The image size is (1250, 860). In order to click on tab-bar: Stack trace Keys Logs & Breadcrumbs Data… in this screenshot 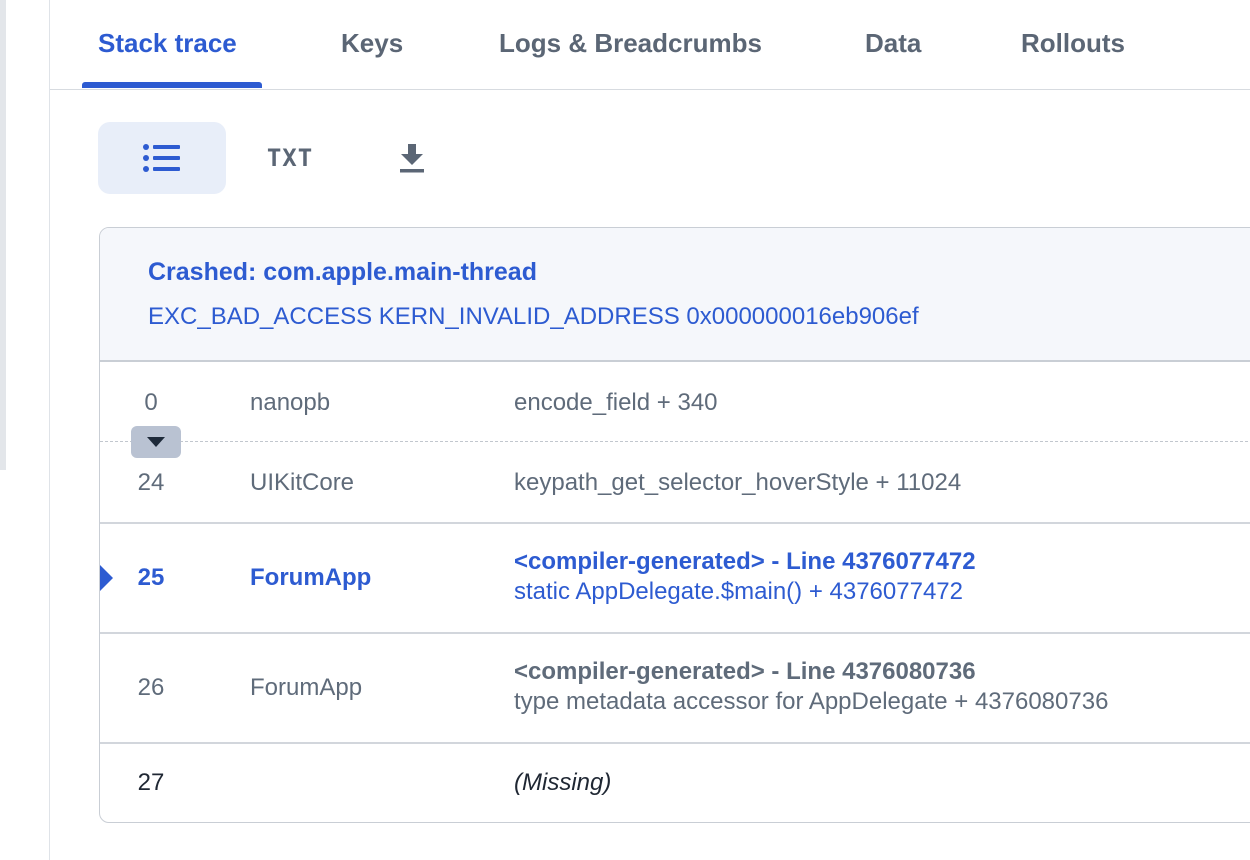, I will do `click(650, 45)`.